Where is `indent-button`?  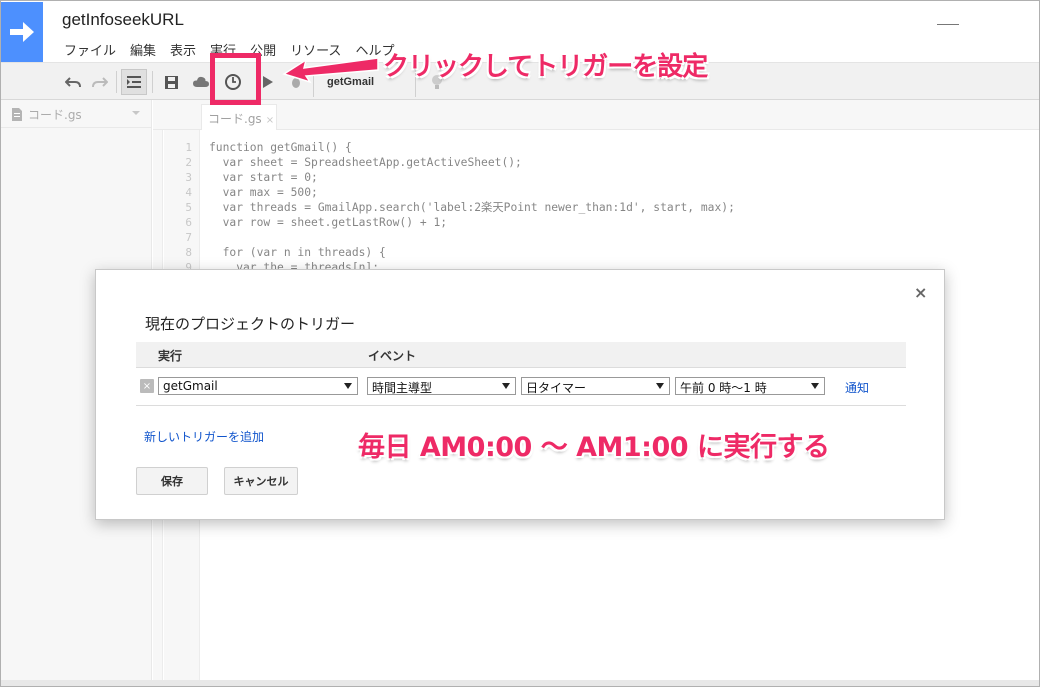 indent-button is located at coordinates (134, 82).